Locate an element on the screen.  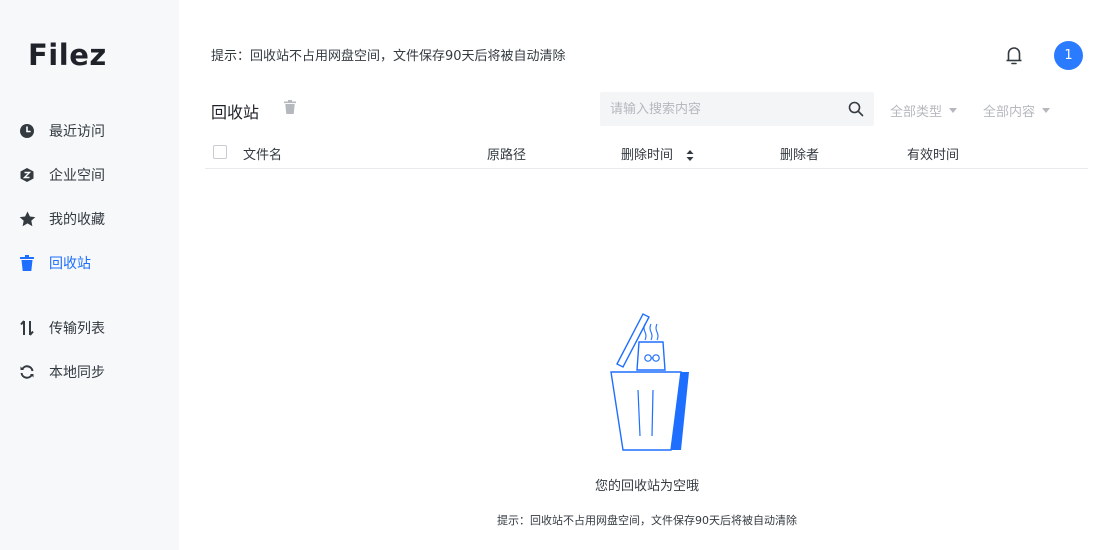
sidebar-item-favorites: 我的收藏 is located at coordinates (89, 219).